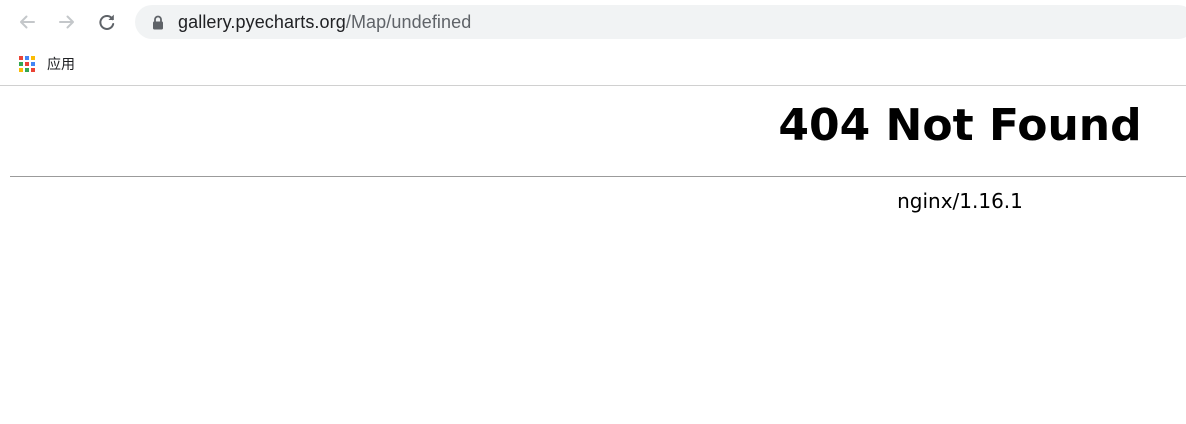  What do you see at coordinates (27, 64) in the screenshot?
I see `apps-grid-icon` at bounding box center [27, 64].